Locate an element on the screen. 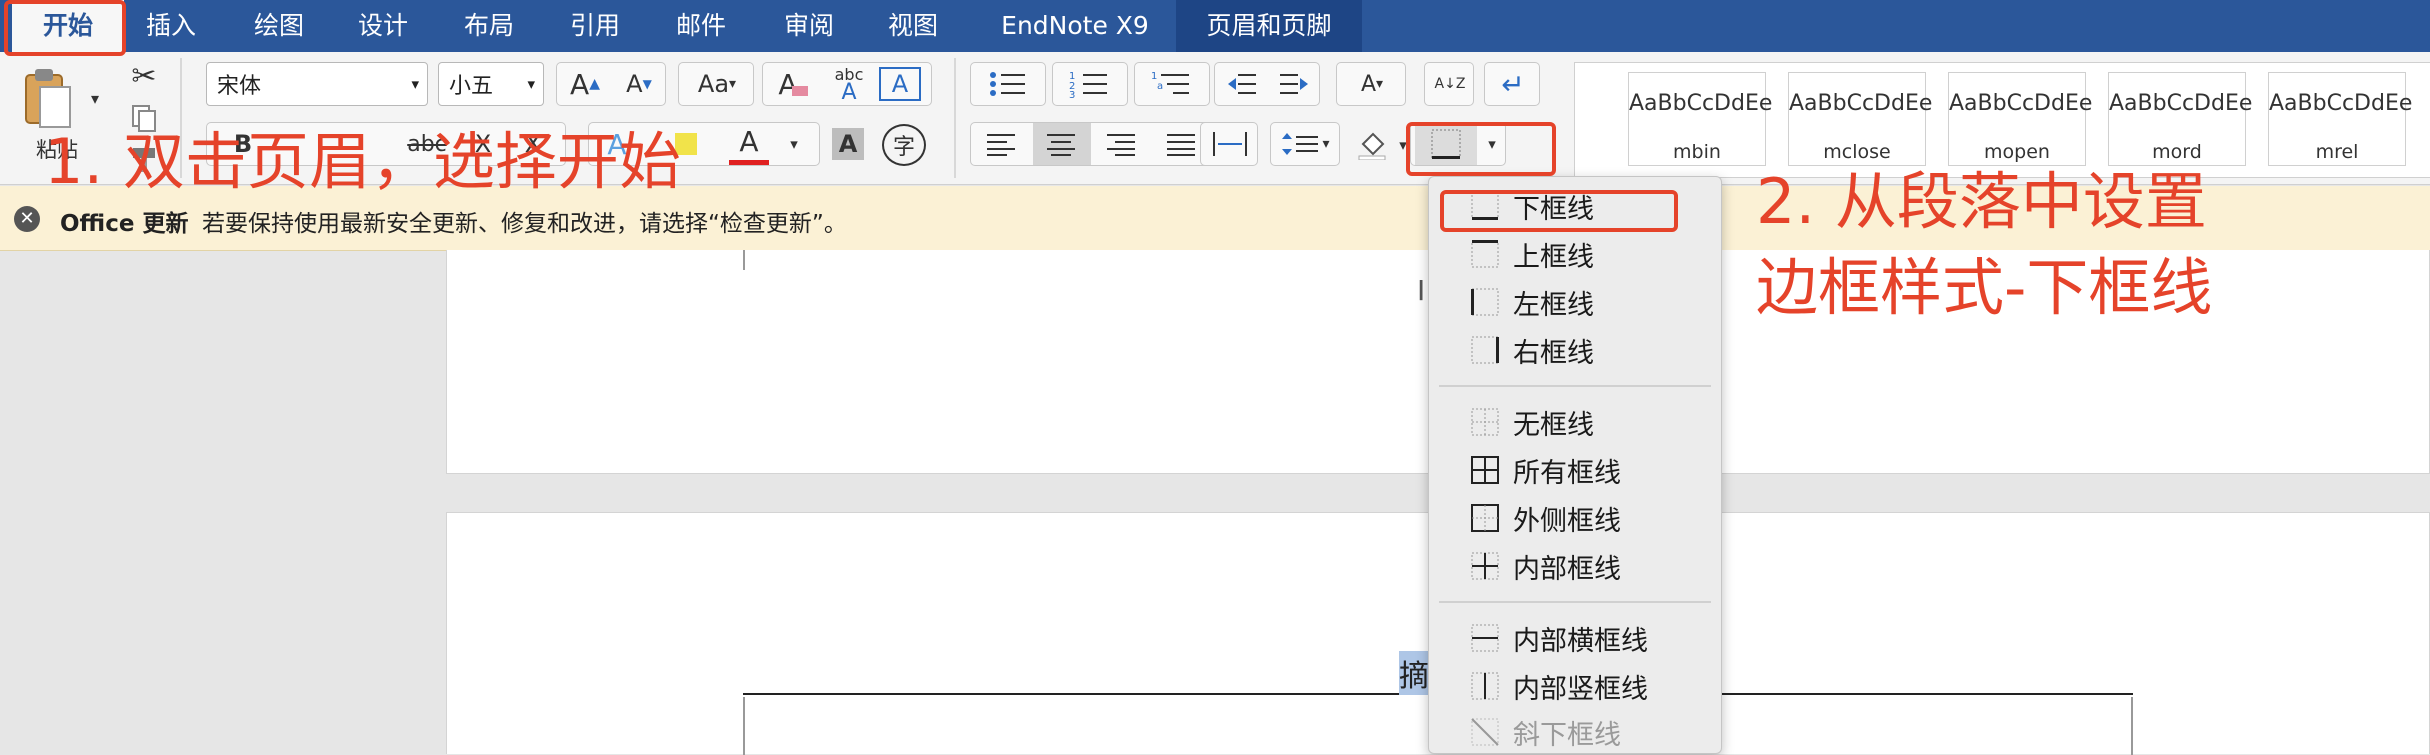  show-marks-group: ↵ is located at coordinates (1512, 84).